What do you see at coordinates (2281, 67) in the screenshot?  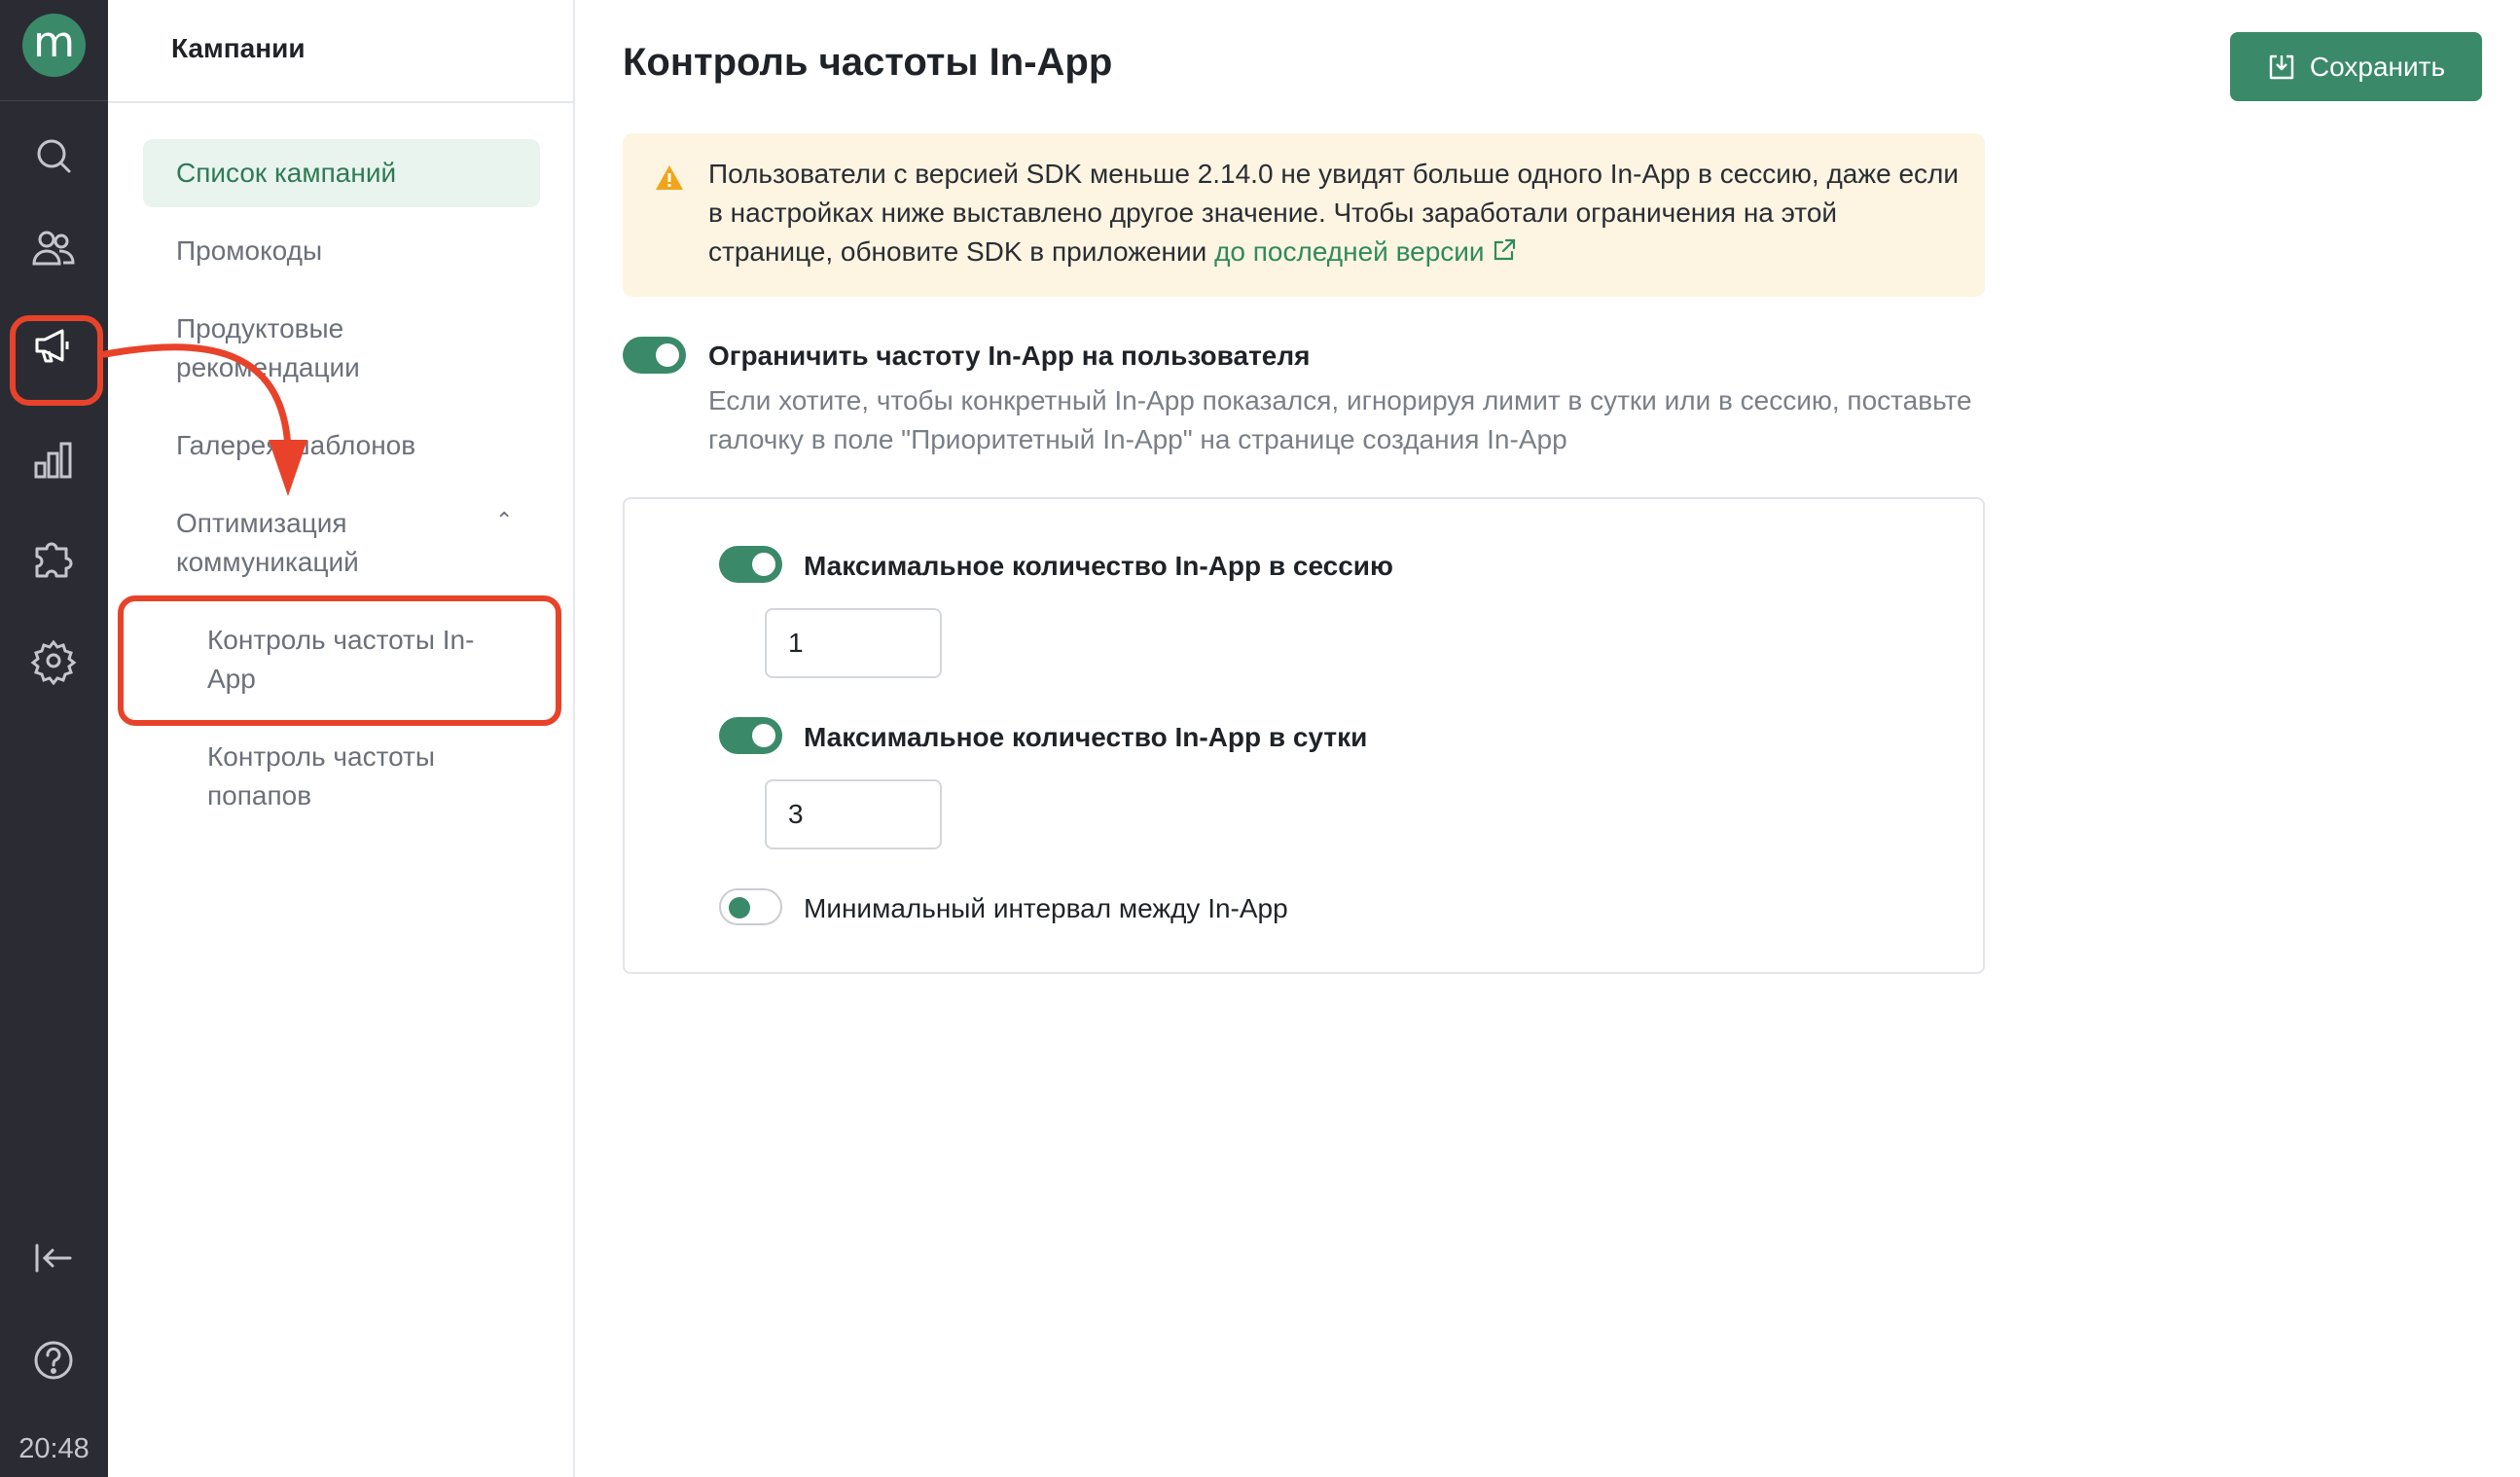 I see `save-icon` at bounding box center [2281, 67].